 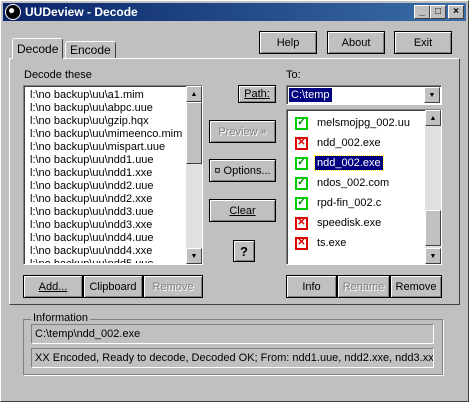 I want to click on target-file-item: ✓ ndos_002.com, so click(x=357, y=183).